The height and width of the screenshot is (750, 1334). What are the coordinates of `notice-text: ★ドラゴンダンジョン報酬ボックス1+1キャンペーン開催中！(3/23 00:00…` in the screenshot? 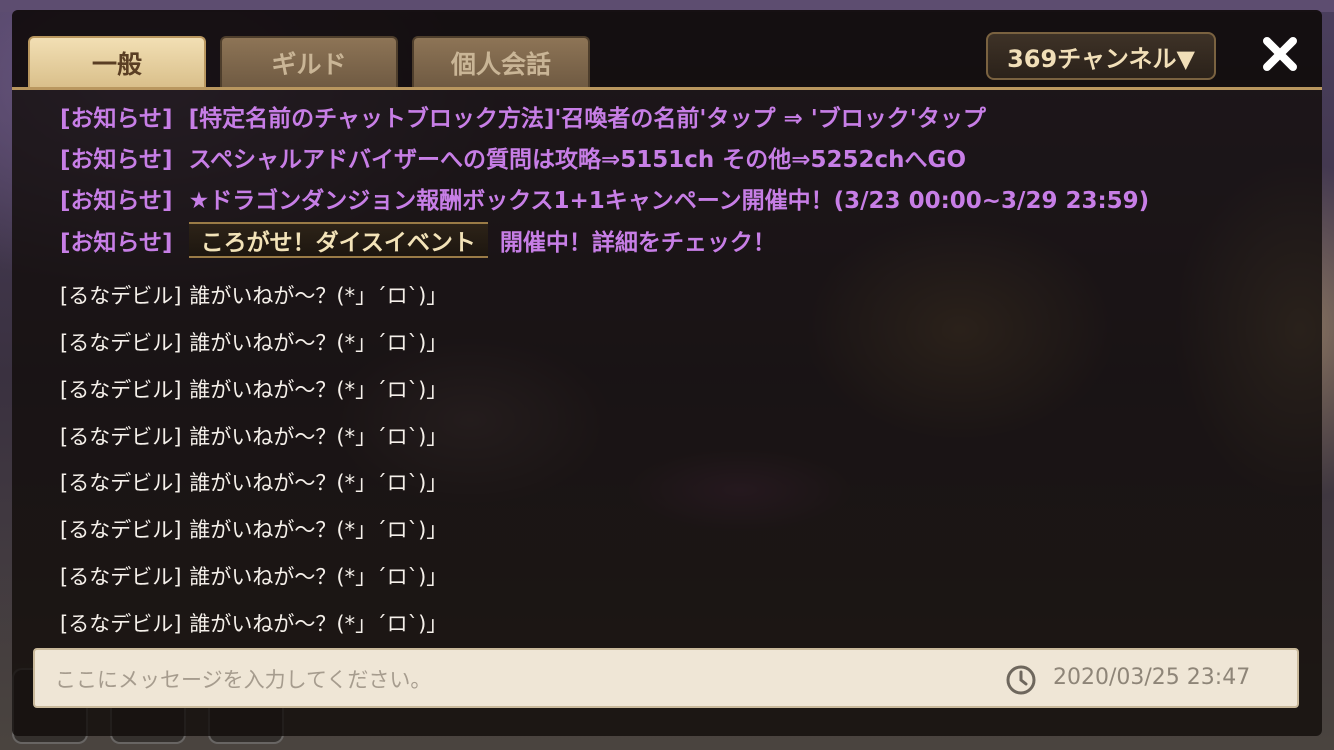 It's located at (669, 201).